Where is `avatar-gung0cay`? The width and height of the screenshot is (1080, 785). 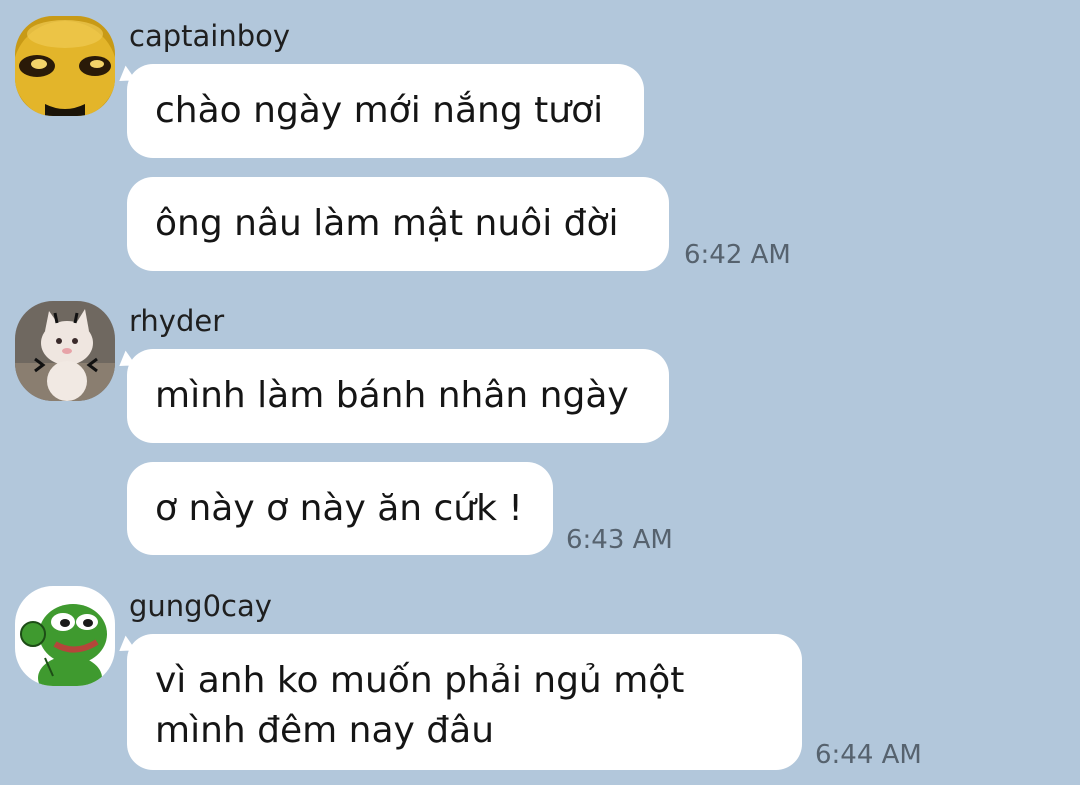
avatar-gung0cay is located at coordinates (65, 636).